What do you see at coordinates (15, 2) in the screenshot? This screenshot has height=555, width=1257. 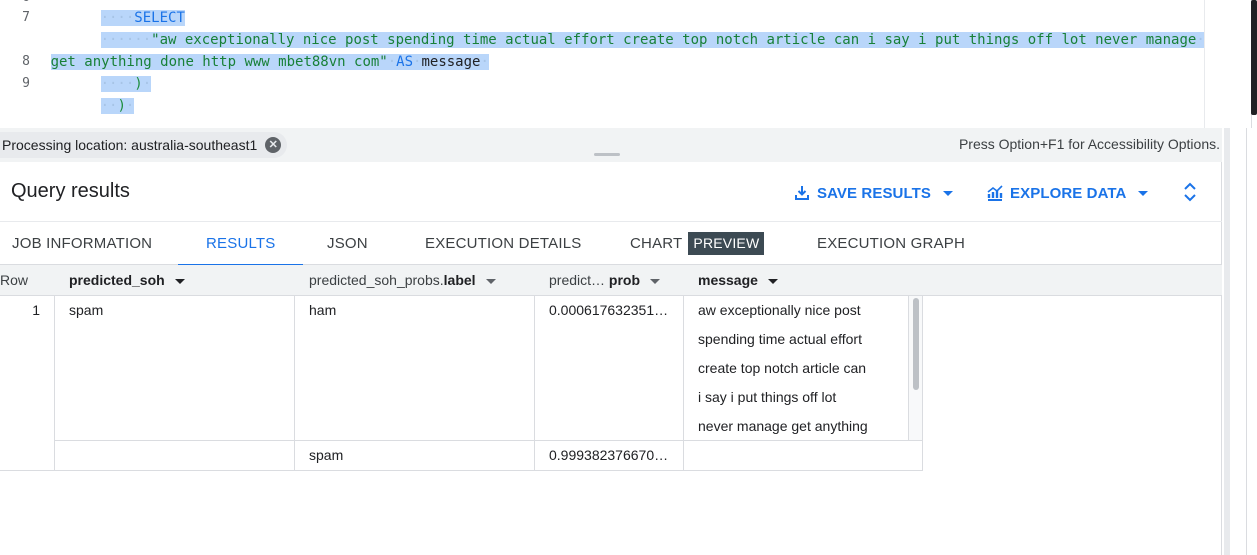 I see `line-number: 6` at bounding box center [15, 2].